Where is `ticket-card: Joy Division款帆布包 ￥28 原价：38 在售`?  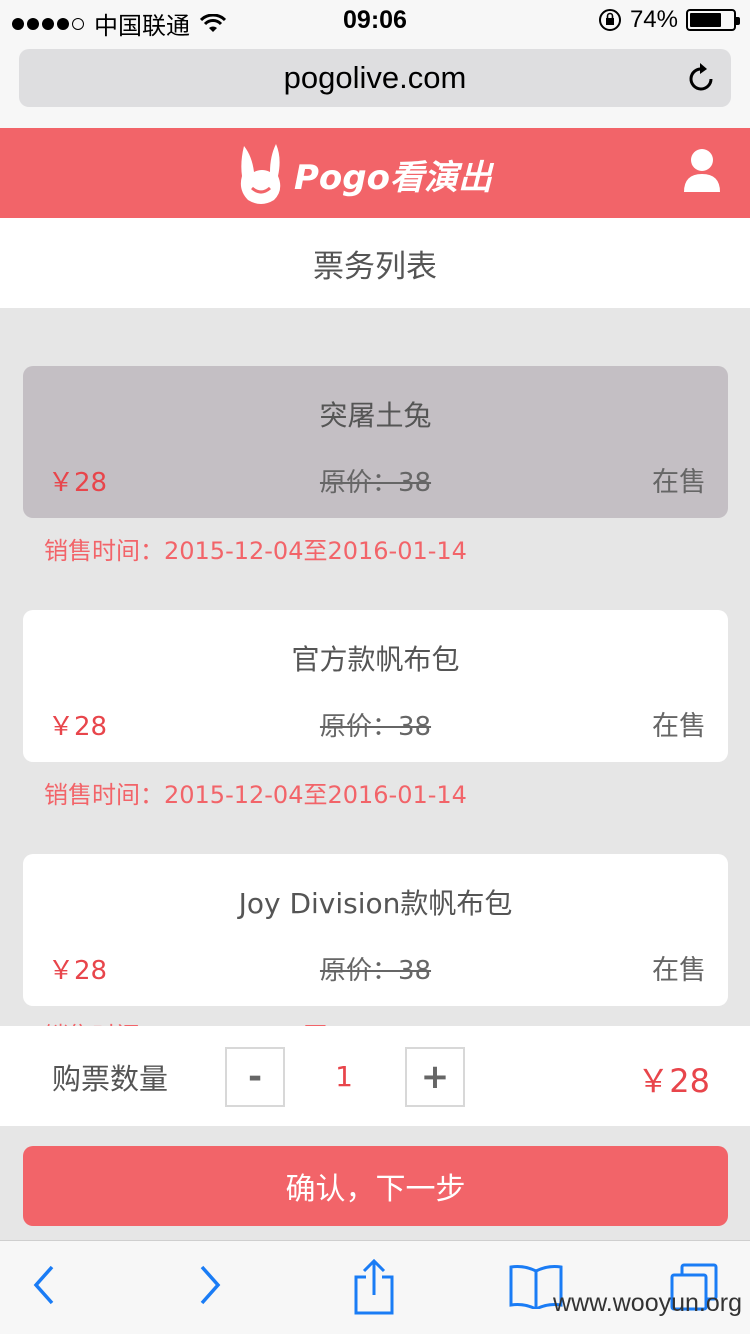 ticket-card: Joy Division款帆布包 ￥28 原价：38 在售 is located at coordinates (375, 930).